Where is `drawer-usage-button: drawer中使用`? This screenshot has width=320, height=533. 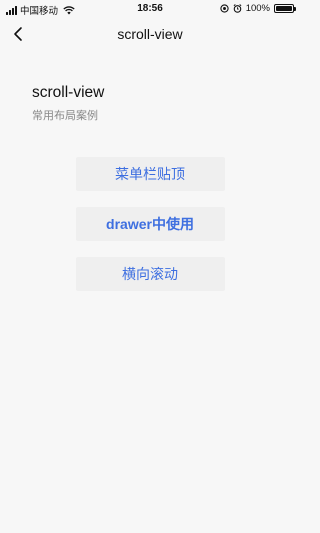
drawer-usage-button: drawer中使用 is located at coordinates (150, 224).